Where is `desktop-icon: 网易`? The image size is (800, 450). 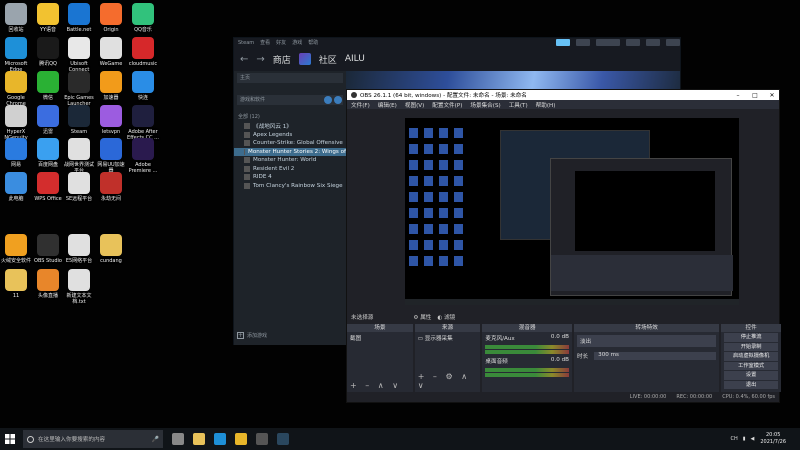
desktop-icon: 网易 is located at coordinates (16, 153).